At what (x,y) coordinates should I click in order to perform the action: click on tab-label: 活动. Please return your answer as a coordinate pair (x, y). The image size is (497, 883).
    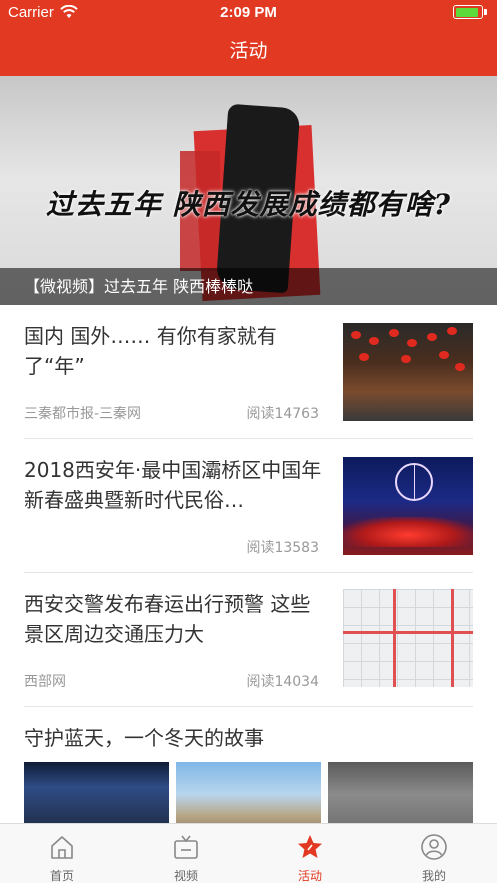
    Looking at the image, I should click on (309, 876).